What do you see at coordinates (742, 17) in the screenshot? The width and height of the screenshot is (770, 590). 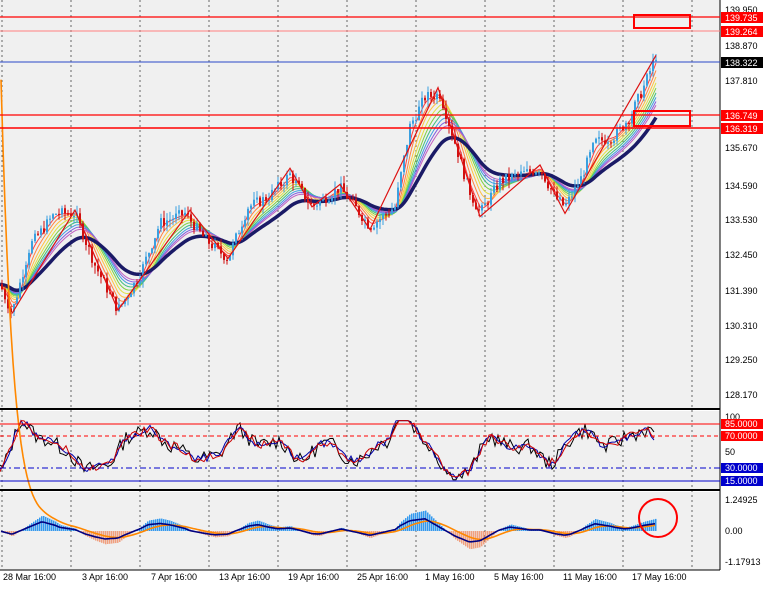 I see `level-tag-139735: 139.735` at bounding box center [742, 17].